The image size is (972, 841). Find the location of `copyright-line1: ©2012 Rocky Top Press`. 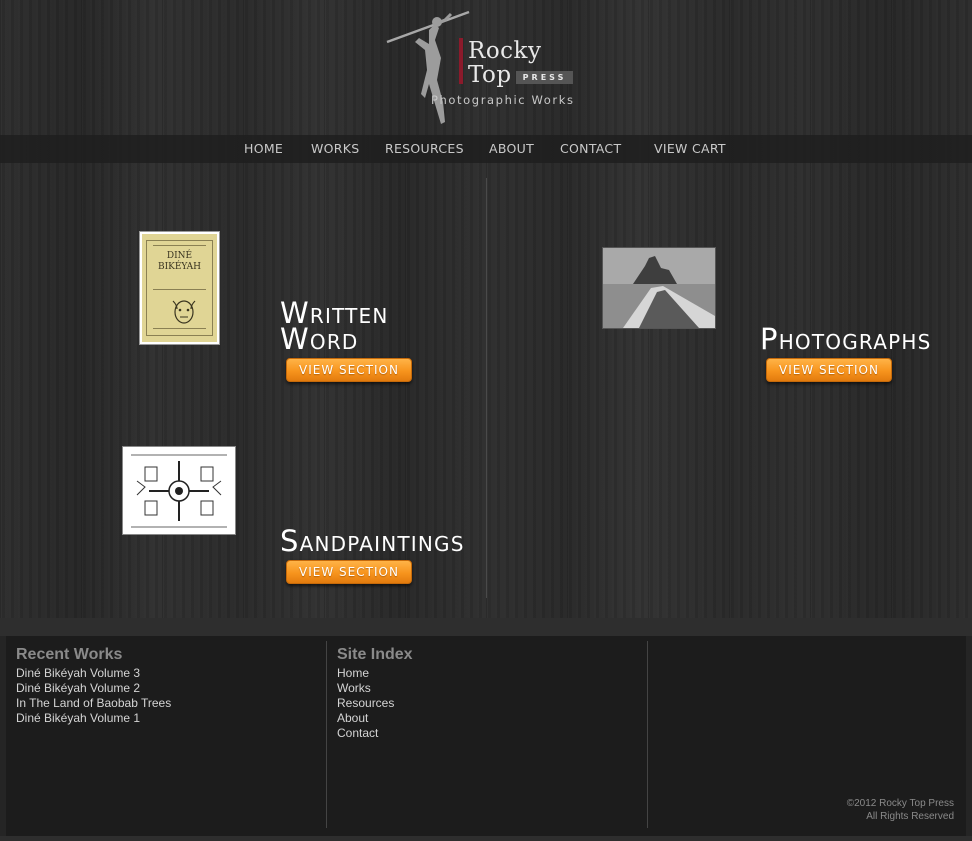

copyright-line1: ©2012 Rocky Top Press is located at coordinates (900, 803).